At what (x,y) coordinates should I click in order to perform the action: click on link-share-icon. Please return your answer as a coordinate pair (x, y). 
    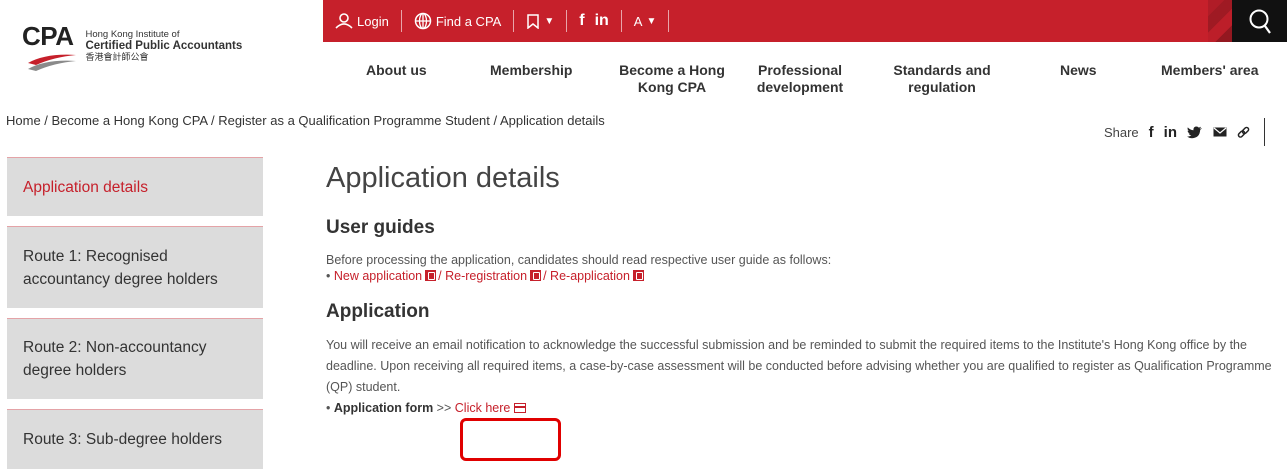
    Looking at the image, I should click on (1243, 132).